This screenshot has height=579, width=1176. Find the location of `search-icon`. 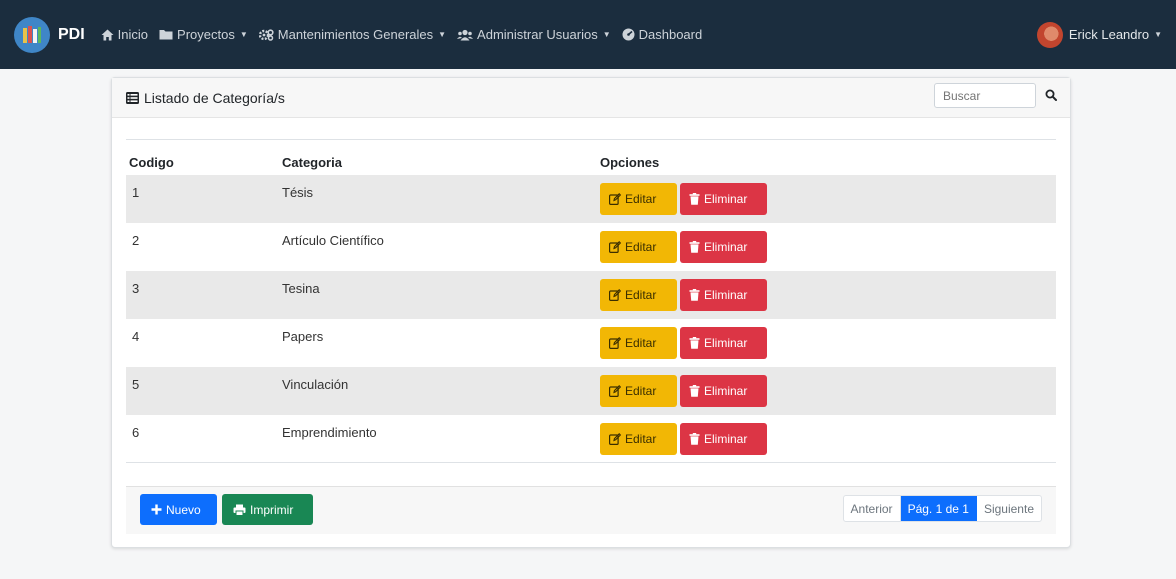

search-icon is located at coordinates (1051, 95).